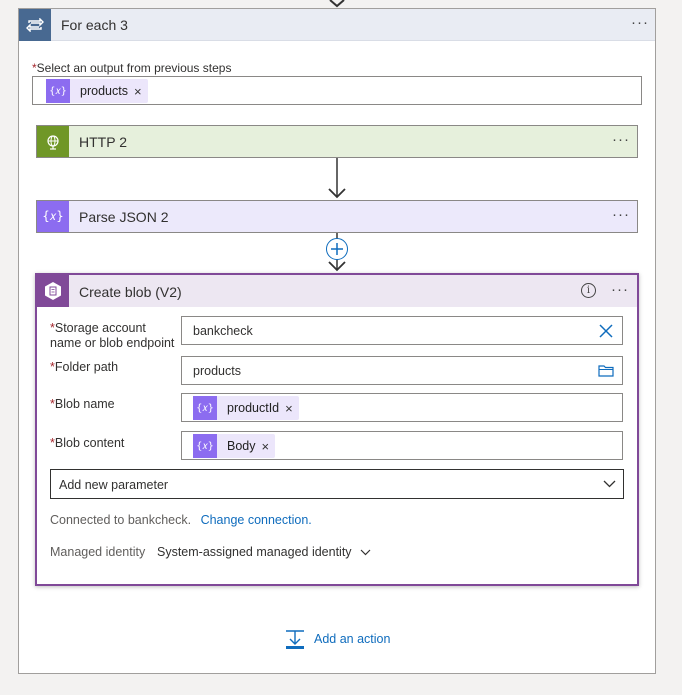  Describe the element at coordinates (241, 446) in the screenshot. I see `token-label: Body` at that location.